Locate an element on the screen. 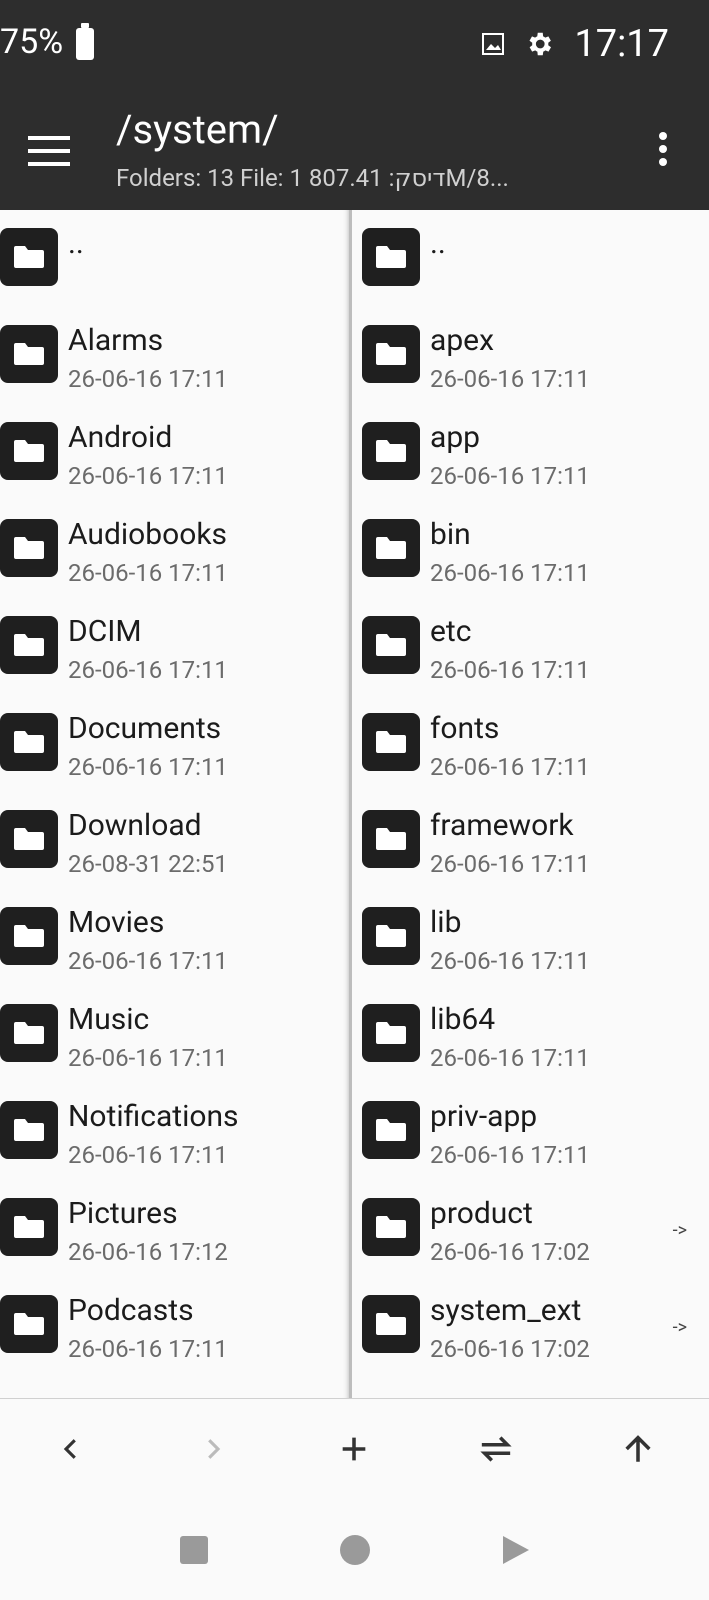  folder-date: 26-06-16 17:02 is located at coordinates (510, 1349).